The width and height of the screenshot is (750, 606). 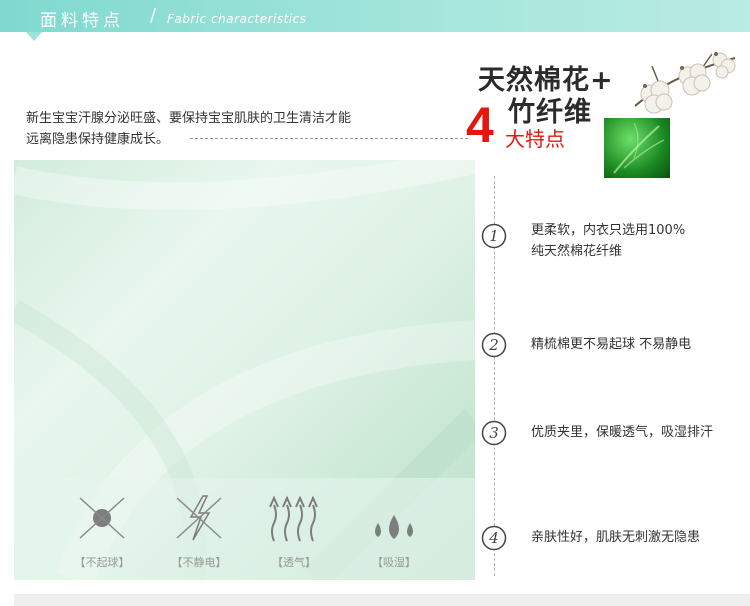 What do you see at coordinates (608, 230) in the screenshot?
I see `feature-1-line1: 更柔软，内衣只选用100%` at bounding box center [608, 230].